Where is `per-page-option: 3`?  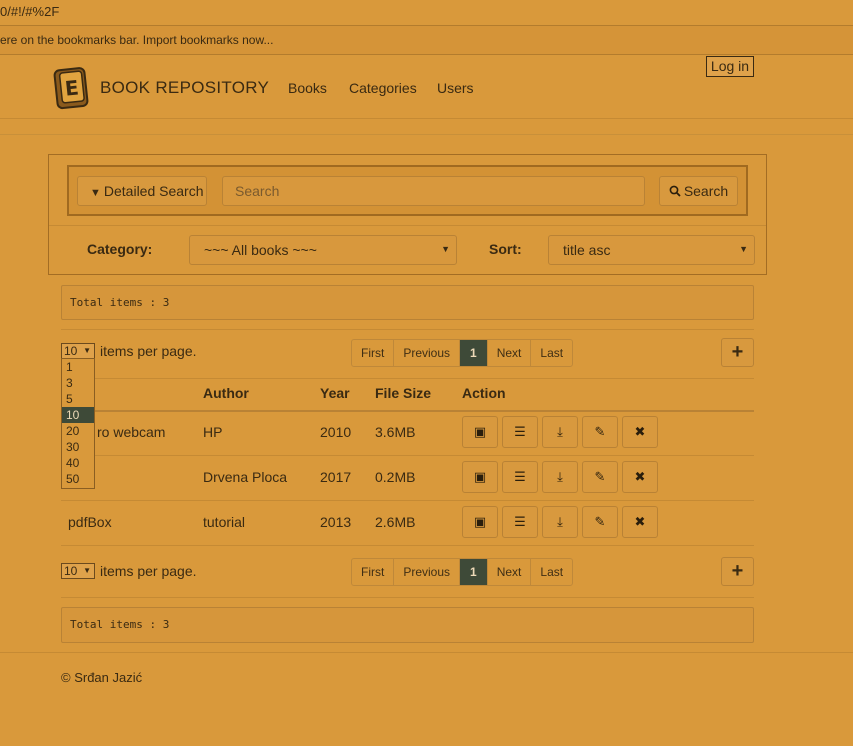 per-page-option: 3 is located at coordinates (78, 383).